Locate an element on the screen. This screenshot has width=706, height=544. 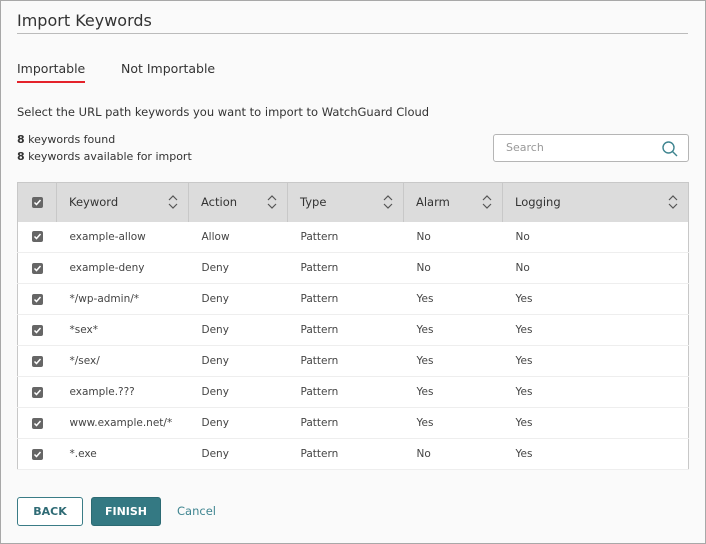
column-label: Action is located at coordinates (219, 202).